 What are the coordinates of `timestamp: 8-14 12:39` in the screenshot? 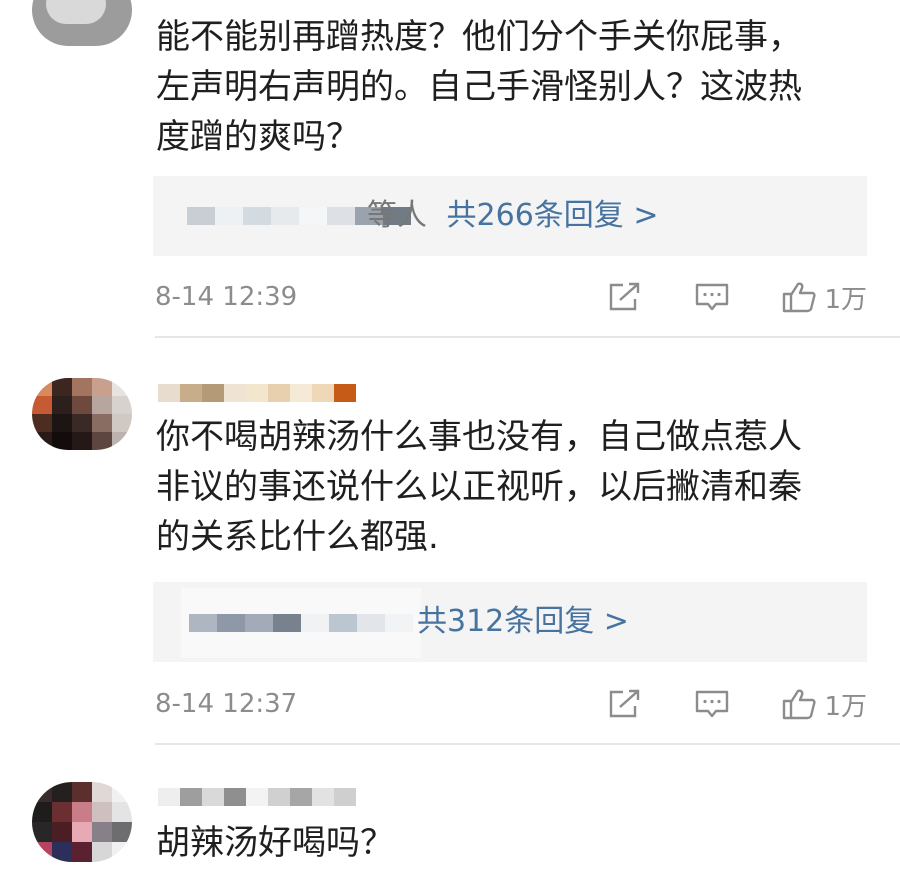 It's located at (226, 297).